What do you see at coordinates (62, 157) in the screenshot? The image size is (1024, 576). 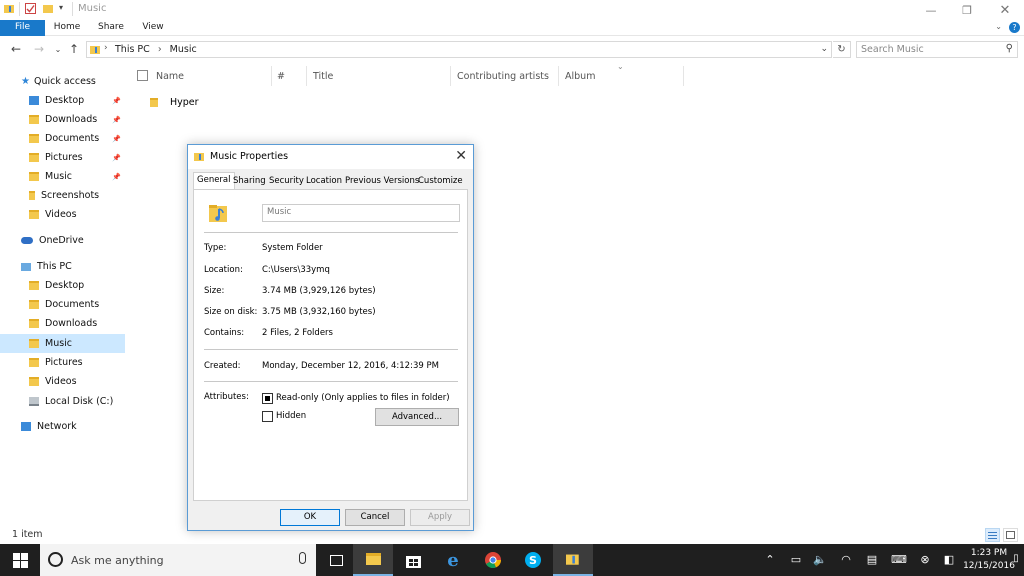 I see `nav-quick-pictures: Pictures 📌` at bounding box center [62, 157].